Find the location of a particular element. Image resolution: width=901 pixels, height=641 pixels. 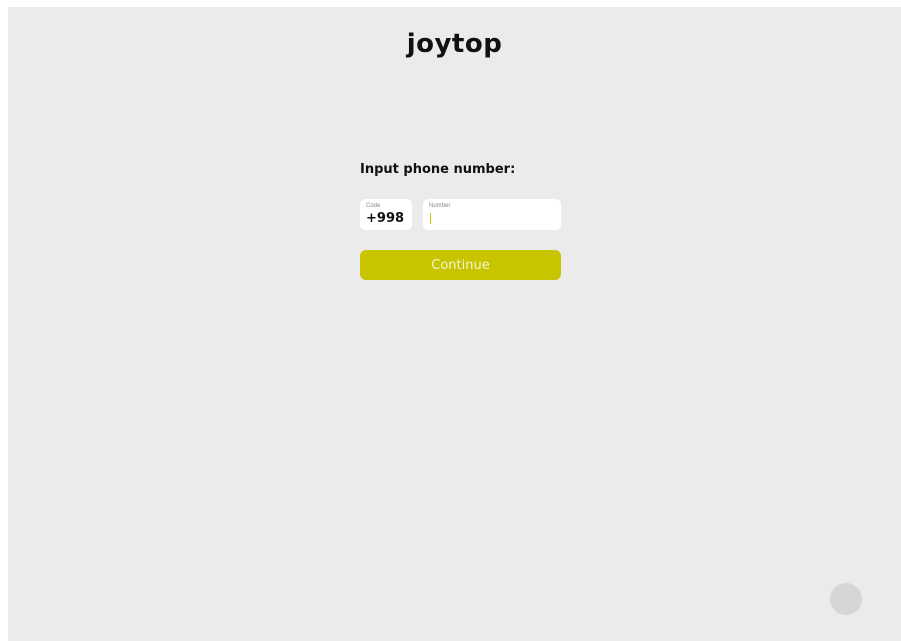

floating-action-button is located at coordinates (846, 599).